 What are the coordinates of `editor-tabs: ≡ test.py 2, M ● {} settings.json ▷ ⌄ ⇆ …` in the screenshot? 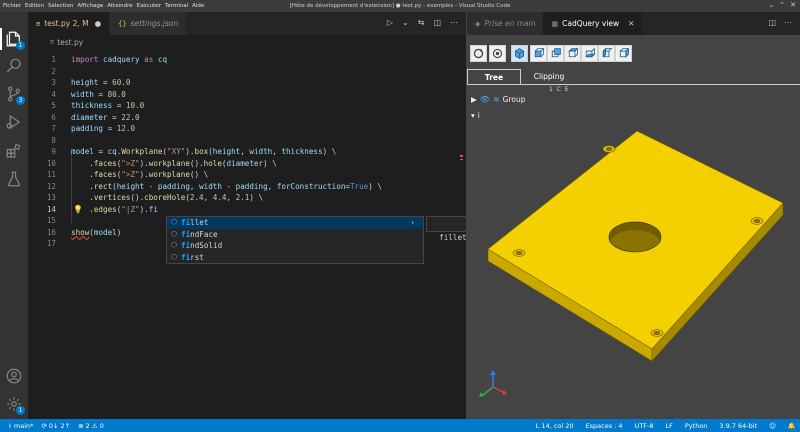 It's located at (247, 23).